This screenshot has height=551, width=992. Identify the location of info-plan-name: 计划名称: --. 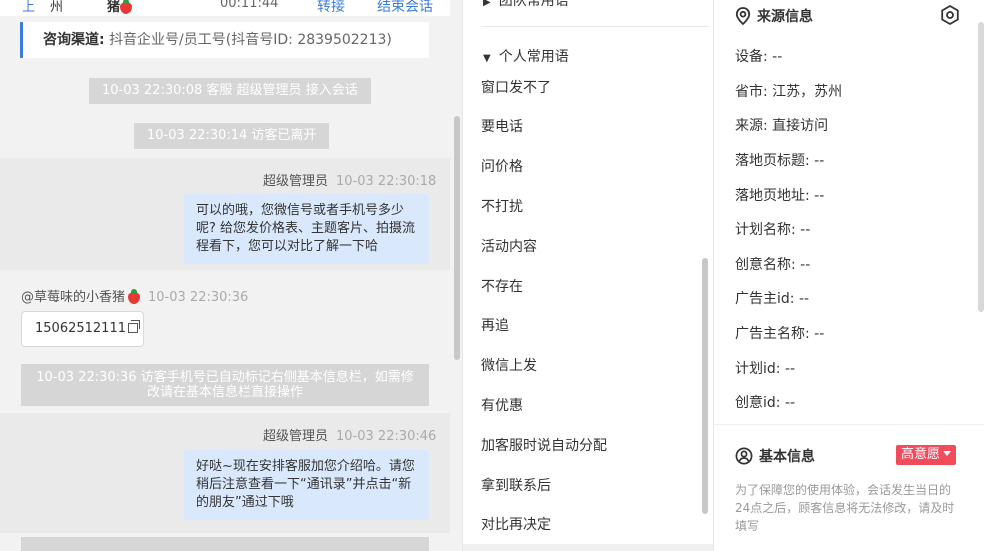
(773, 230).